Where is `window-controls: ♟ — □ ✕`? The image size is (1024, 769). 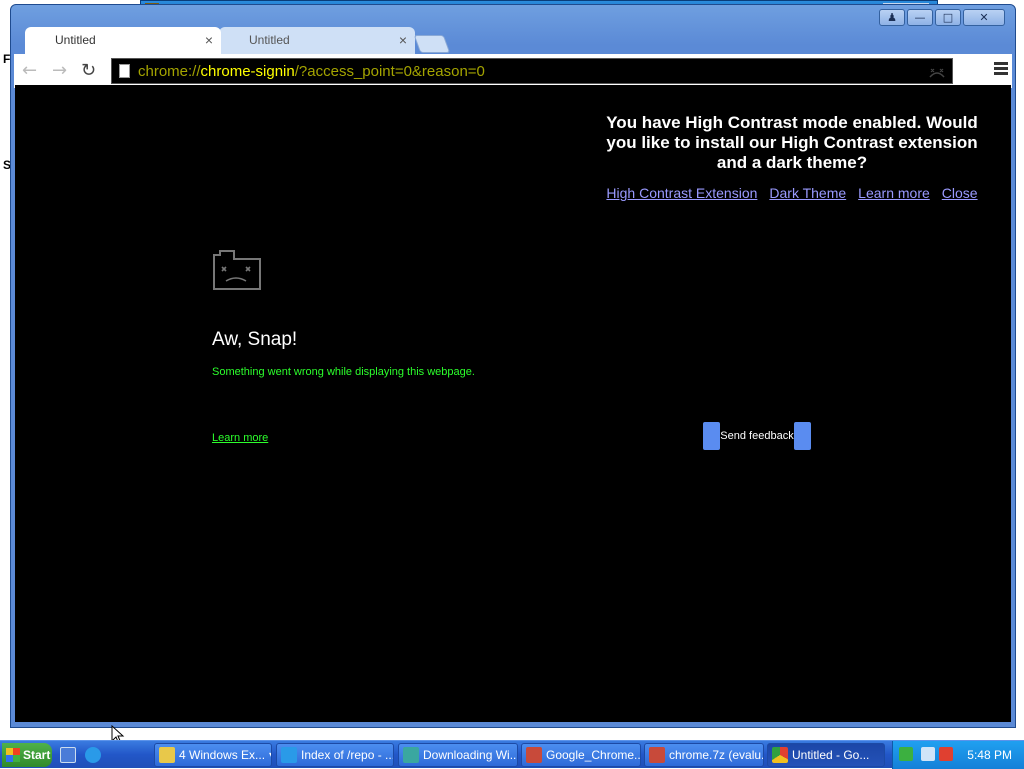 window-controls: ♟ — □ ✕ is located at coordinates (942, 17).